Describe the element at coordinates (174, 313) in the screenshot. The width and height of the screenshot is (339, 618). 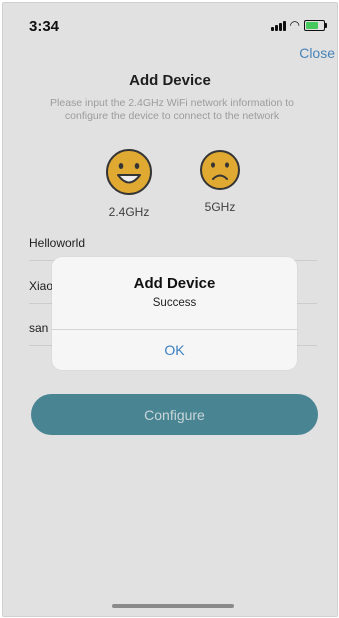
I see `success-alert-dialog: Add Device Success OK` at that location.